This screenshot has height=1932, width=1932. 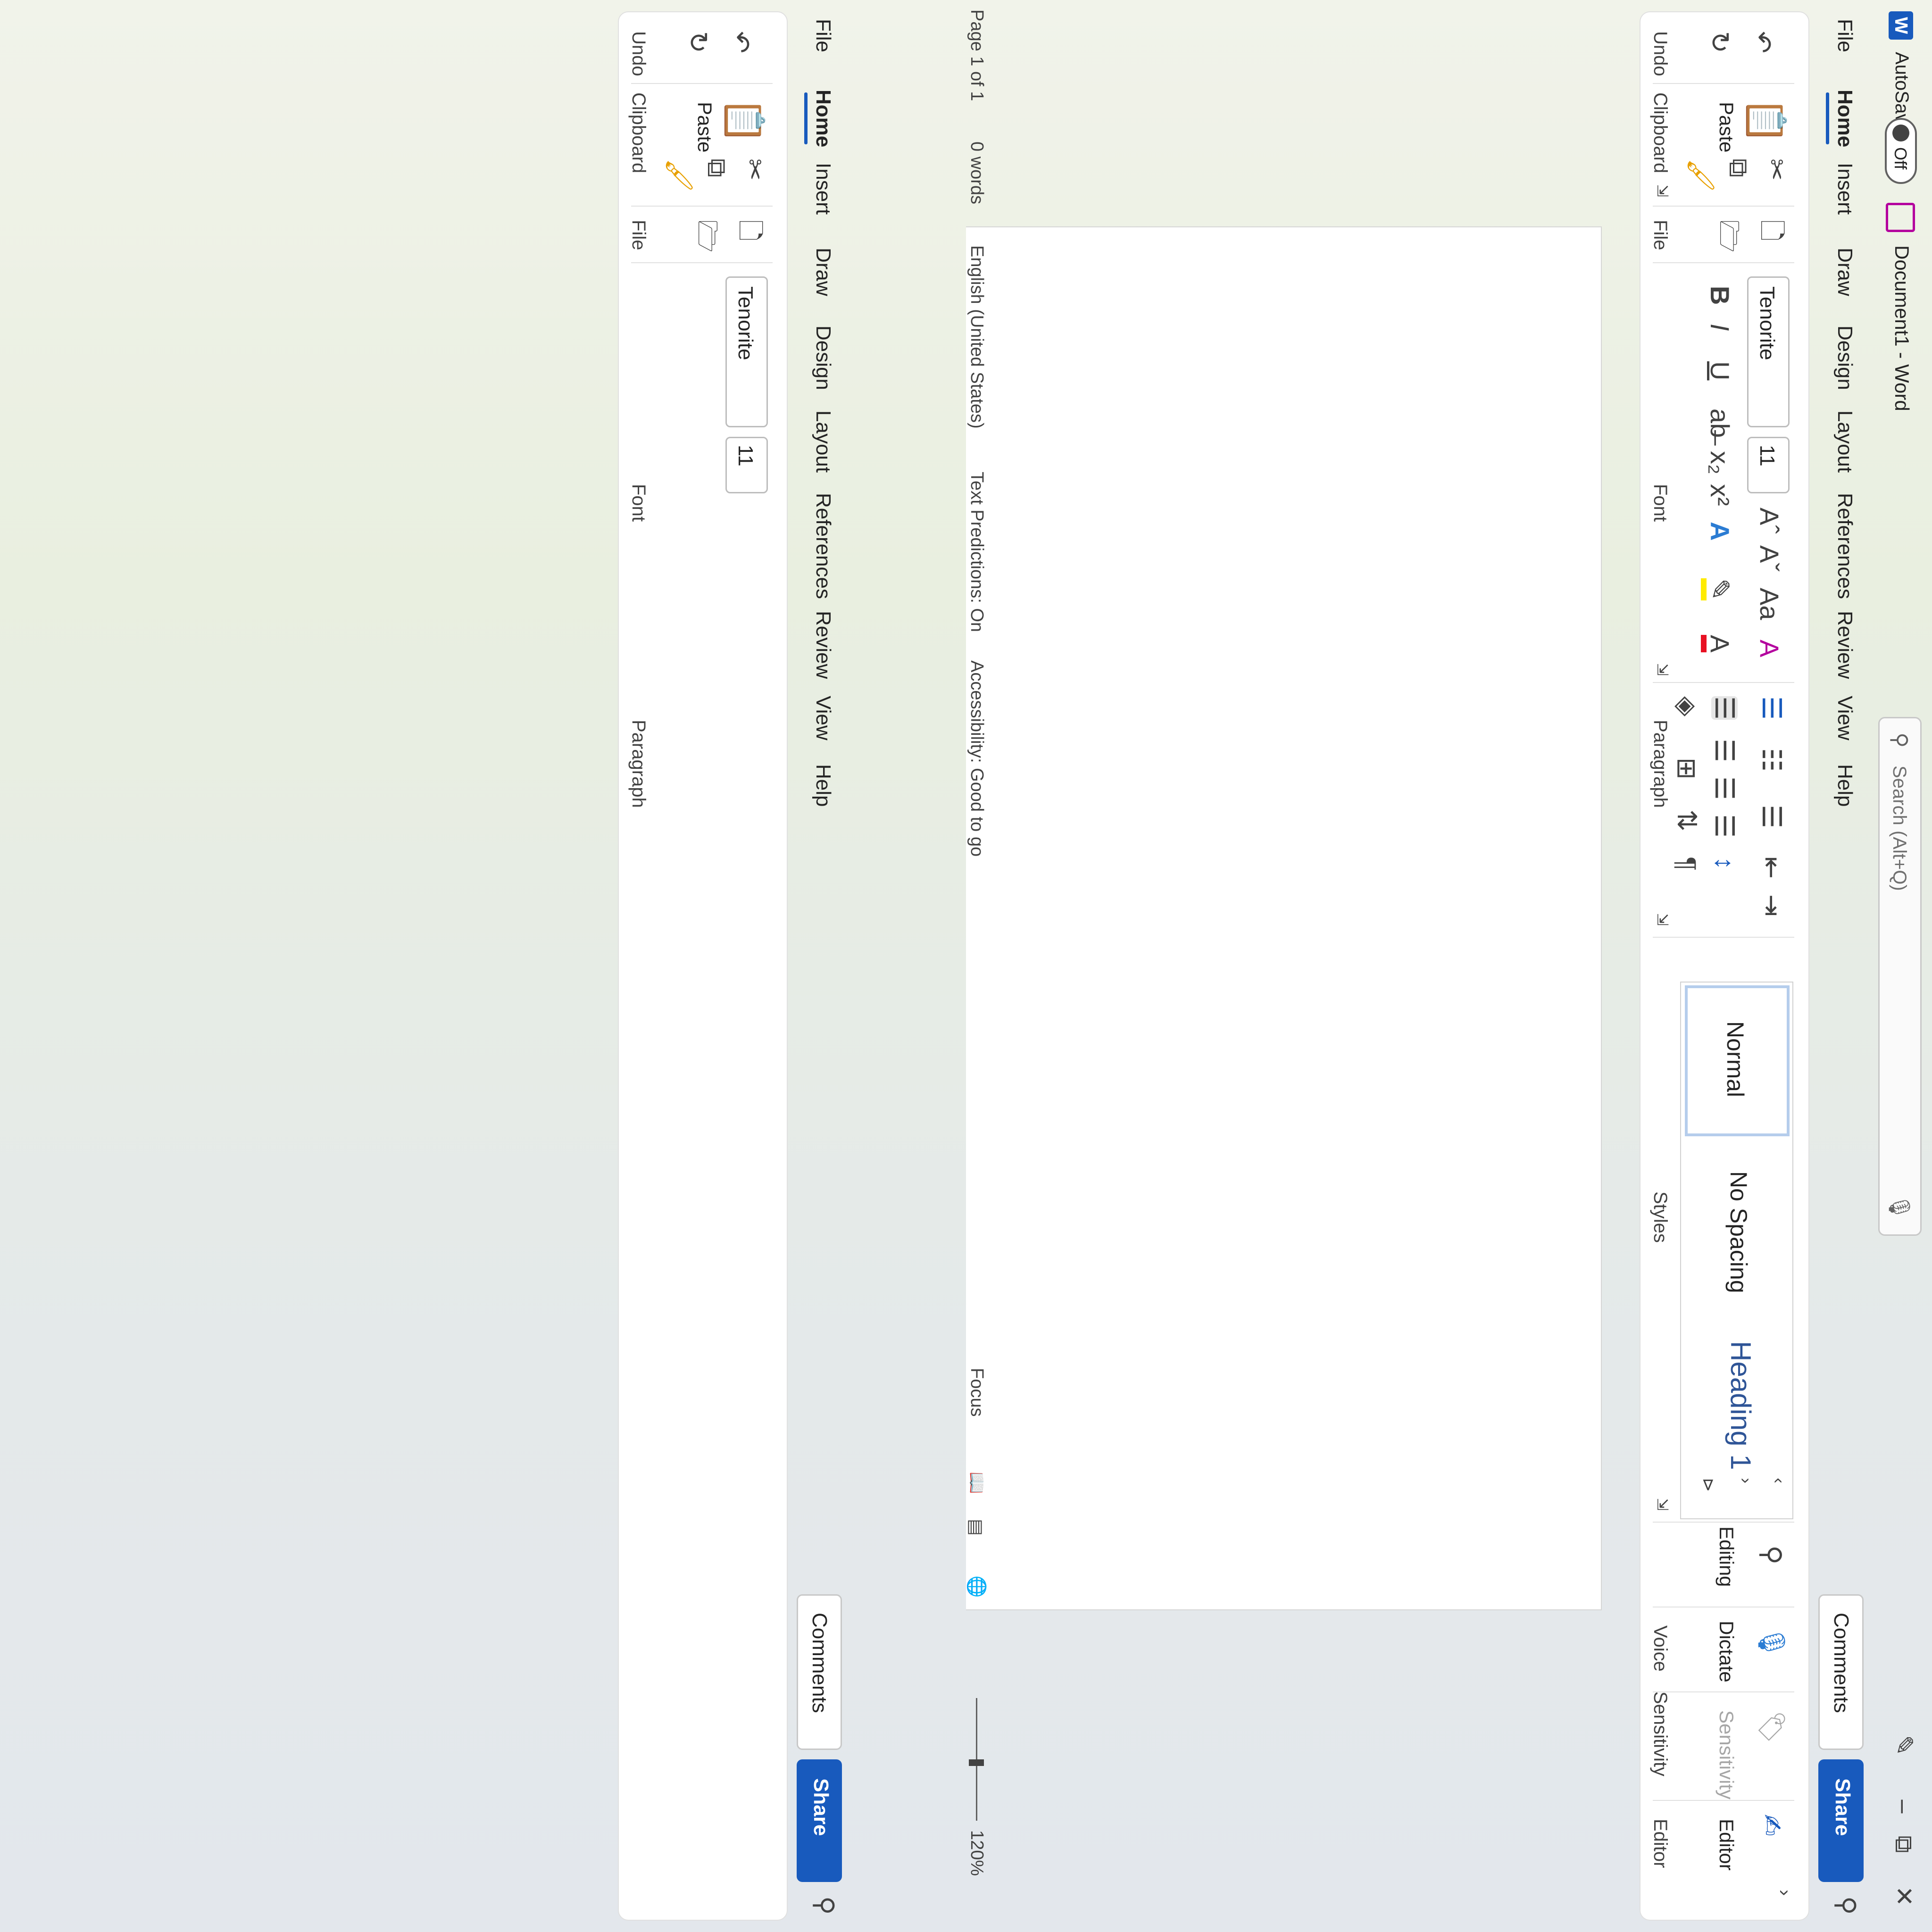 I want to click on change-case-icon: Aa, so click(x=1770, y=604).